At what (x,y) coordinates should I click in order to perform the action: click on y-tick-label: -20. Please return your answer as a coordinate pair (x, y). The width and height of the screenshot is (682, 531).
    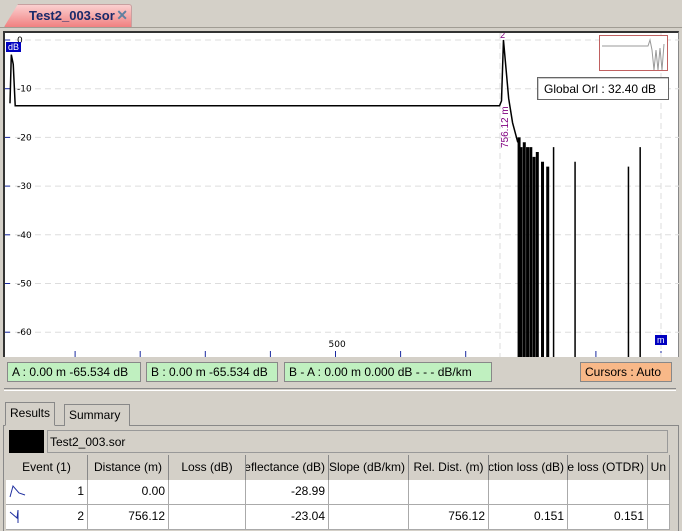
    Looking at the image, I should click on (24, 138).